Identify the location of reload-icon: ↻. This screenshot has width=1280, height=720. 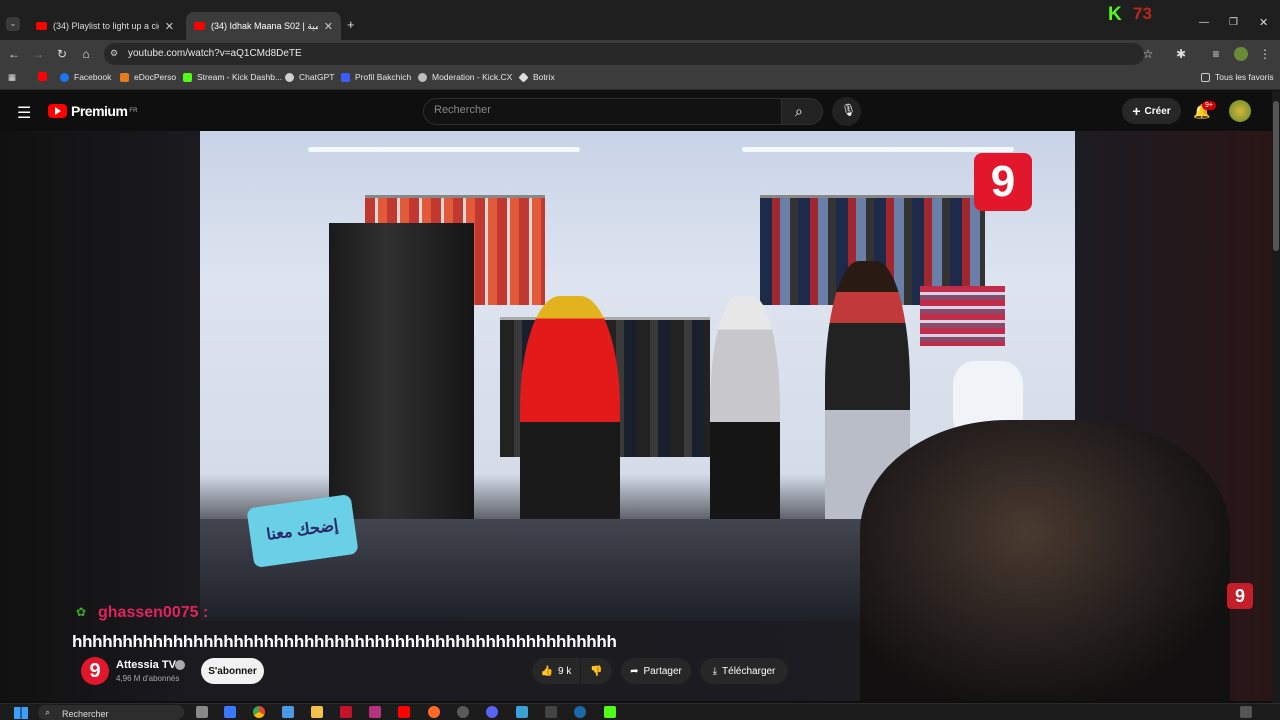
(62, 54).